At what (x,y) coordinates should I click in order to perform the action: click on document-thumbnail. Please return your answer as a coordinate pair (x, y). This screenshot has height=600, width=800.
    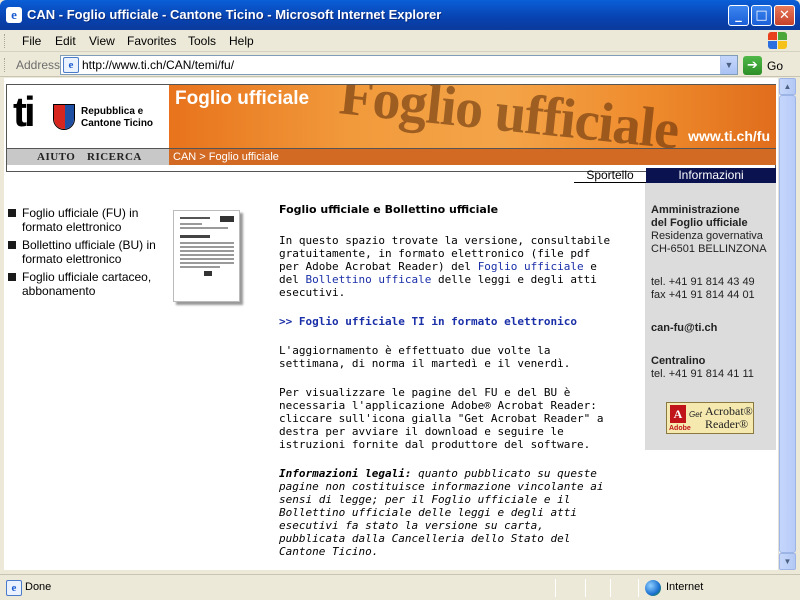
    Looking at the image, I should click on (206, 256).